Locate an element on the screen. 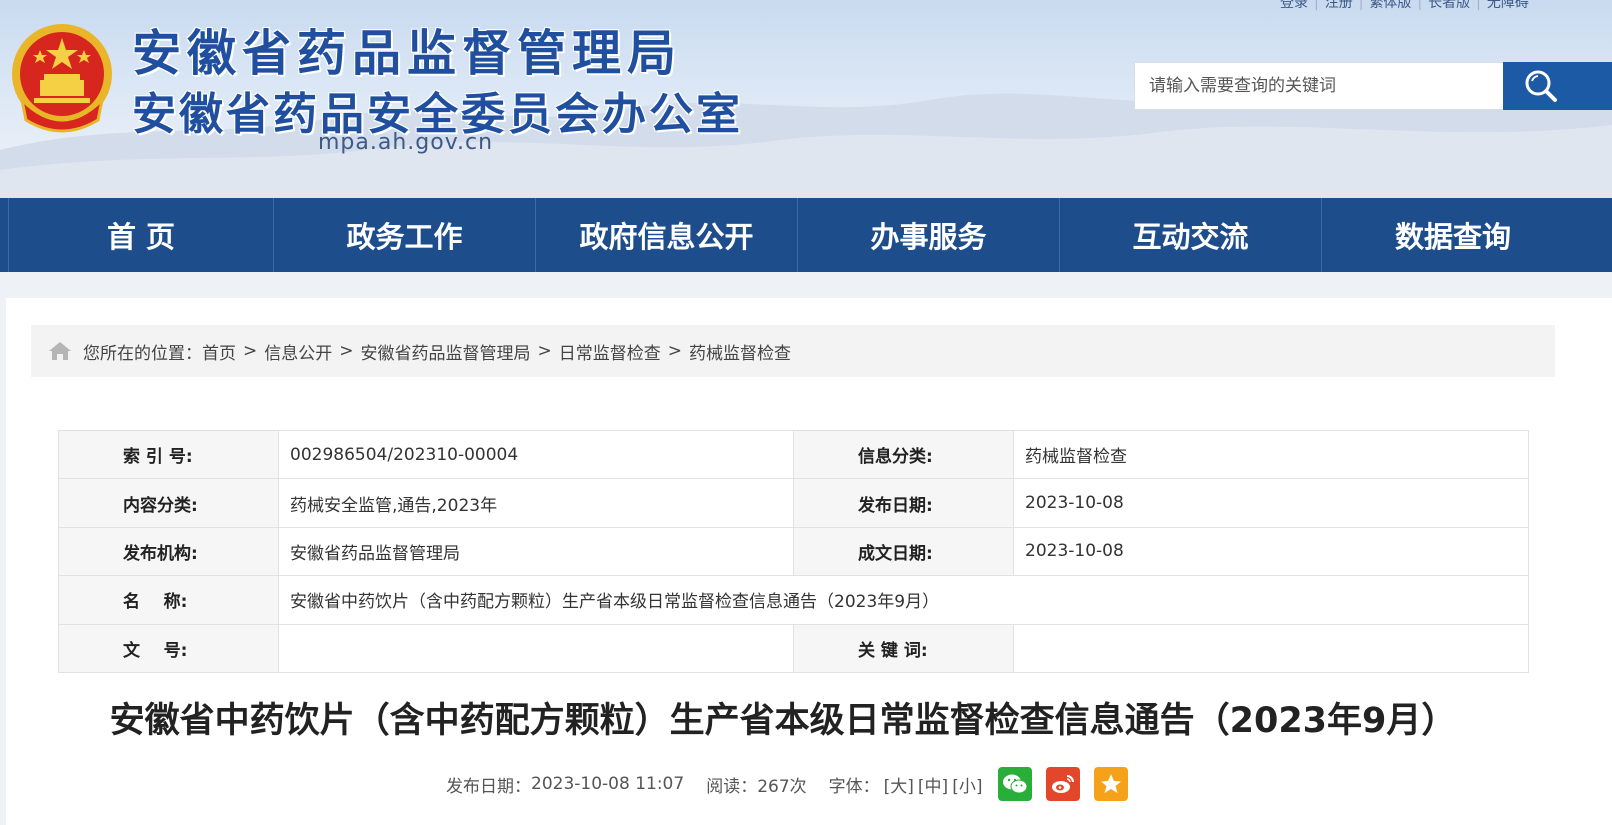 Image resolution: width=1612 pixels, height=825 pixels. search-box is located at coordinates (1373, 86).